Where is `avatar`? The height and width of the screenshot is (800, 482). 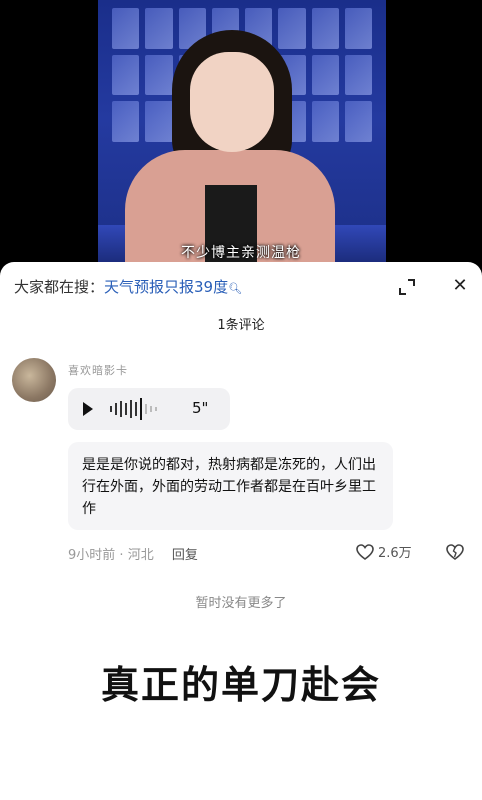 avatar is located at coordinates (34, 380).